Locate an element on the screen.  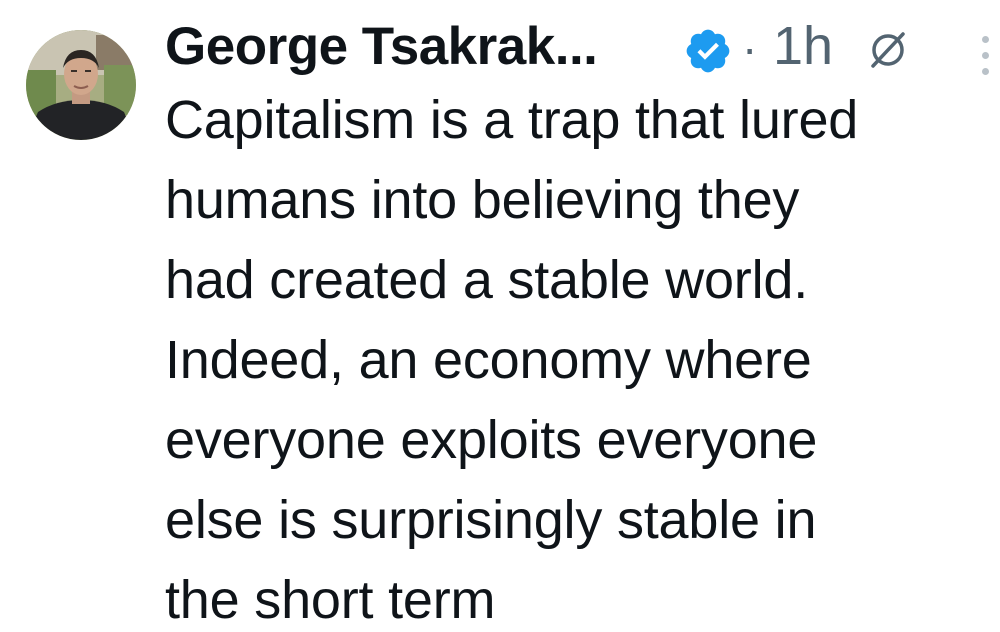
post-text-line: everyone exploits everyone is located at coordinates (491, 440).